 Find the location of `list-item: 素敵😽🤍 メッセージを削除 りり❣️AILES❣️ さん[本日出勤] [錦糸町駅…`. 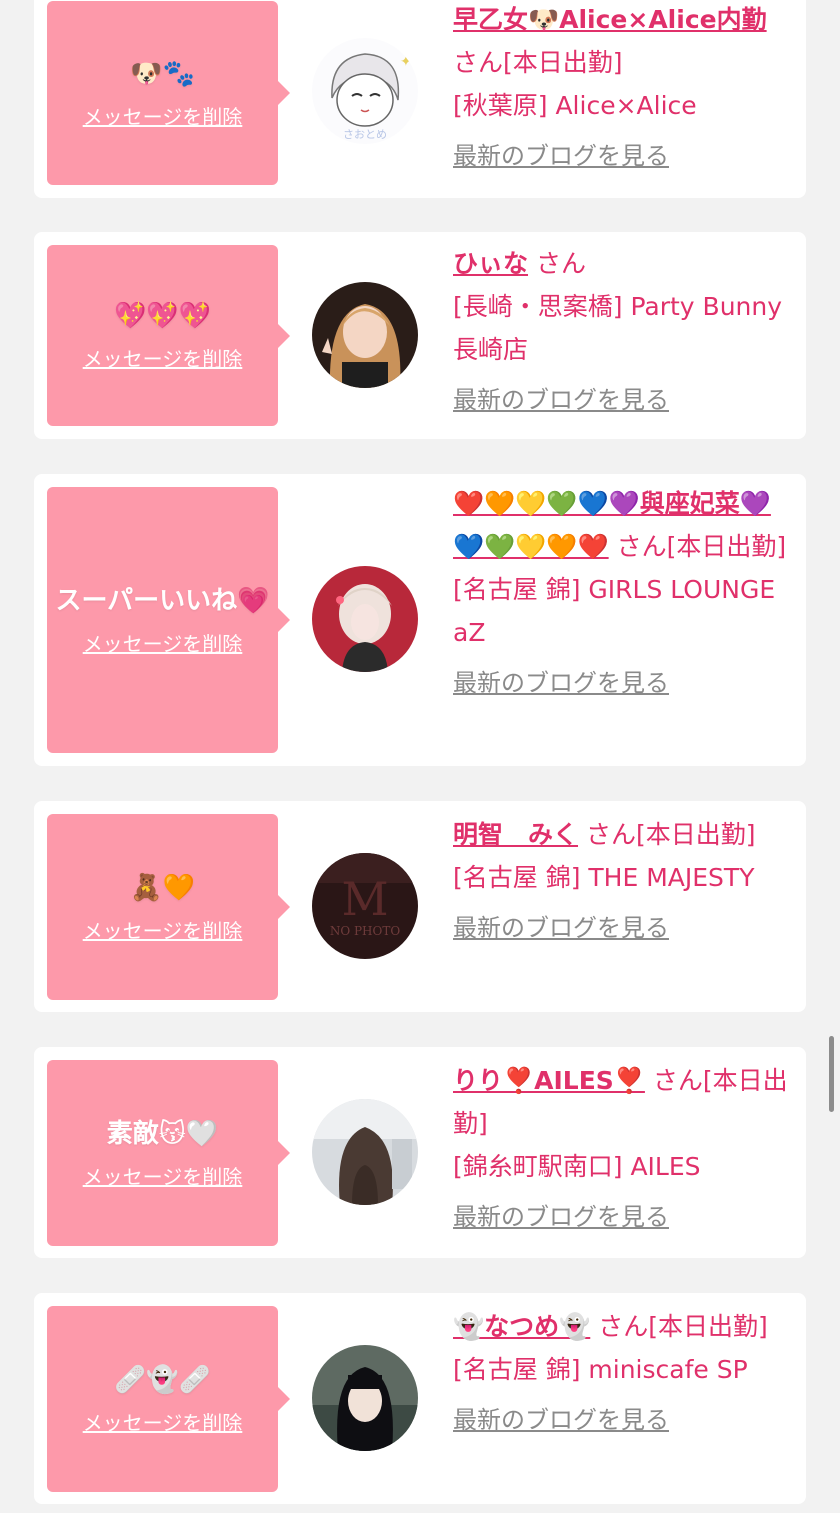

list-item: 素敵😽🤍 メッセージを削除 りり❣️AILES❣️ さん[本日出勤] [錦糸町駅… is located at coordinates (420, 1152).